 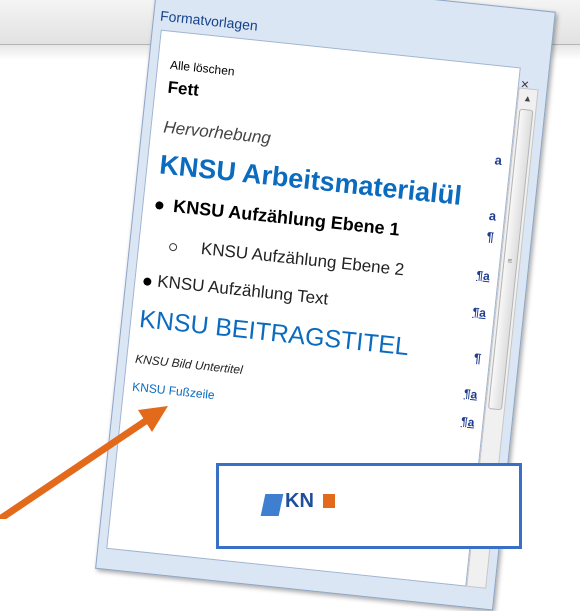 I want to click on logo-accent-icon, so click(x=329, y=501).